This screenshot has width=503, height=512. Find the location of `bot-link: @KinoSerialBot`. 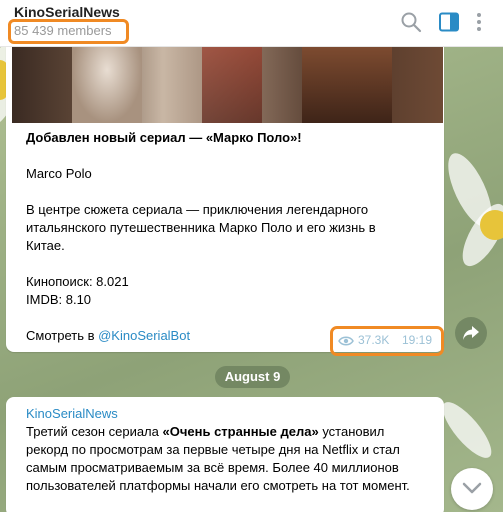

bot-link: @KinoSerialBot is located at coordinates (144, 335).